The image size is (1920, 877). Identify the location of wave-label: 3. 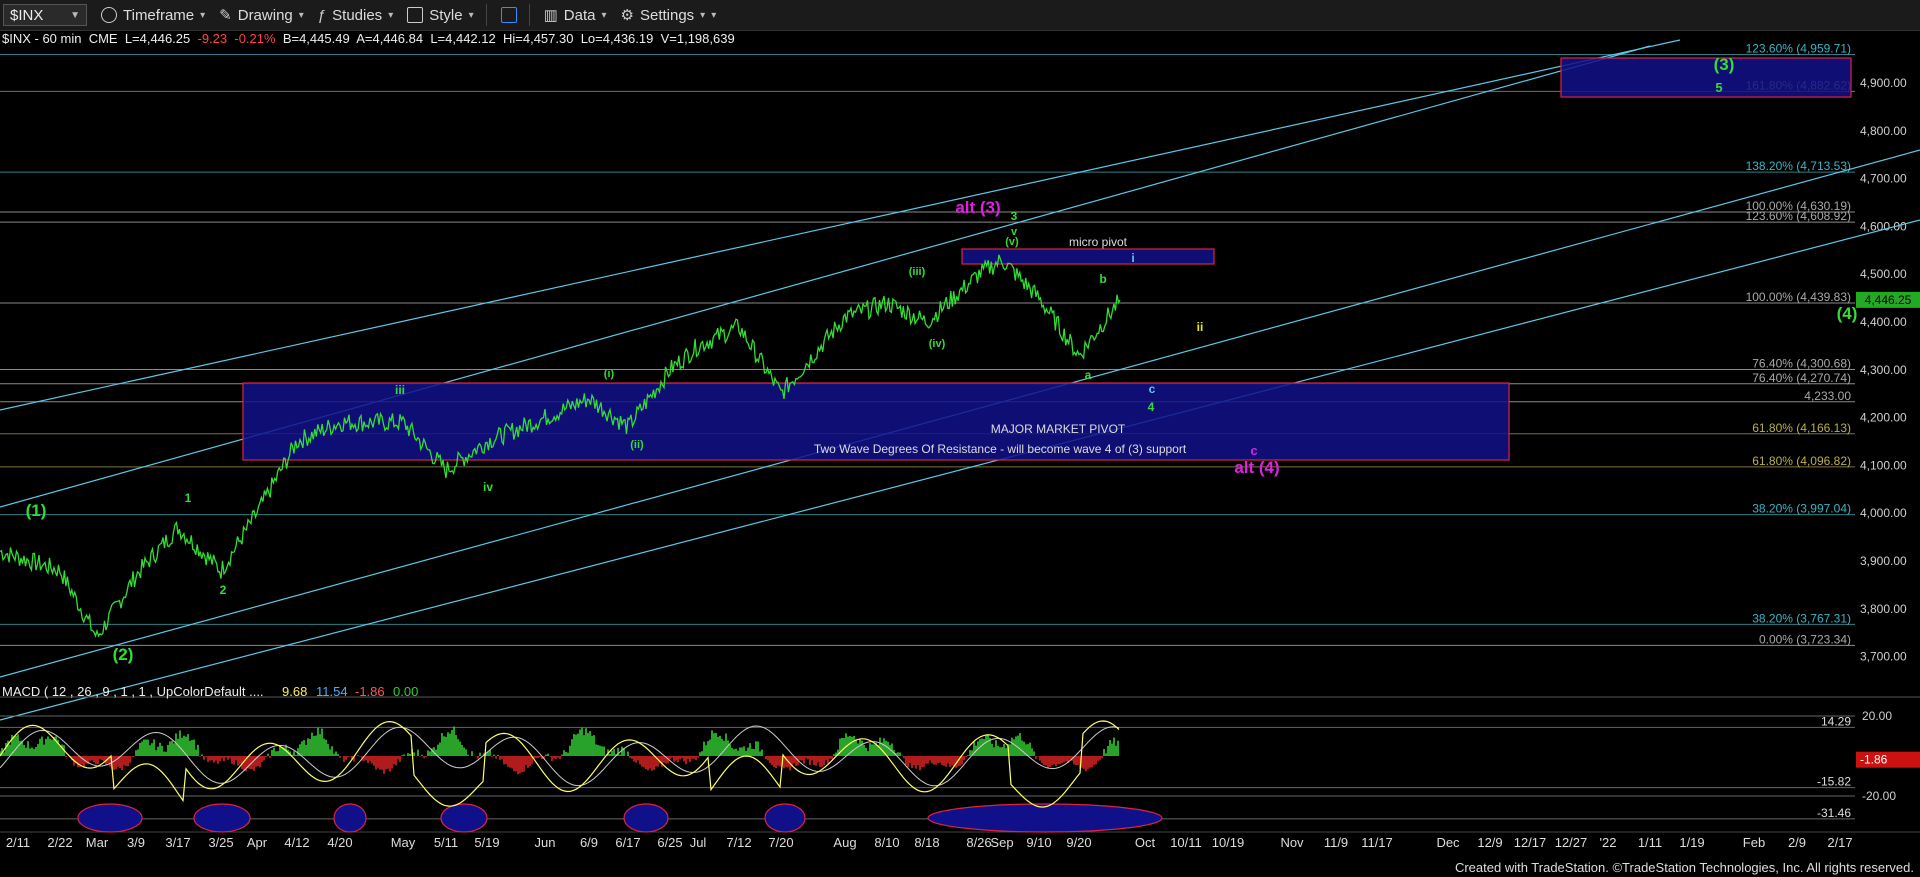
(1014, 216).